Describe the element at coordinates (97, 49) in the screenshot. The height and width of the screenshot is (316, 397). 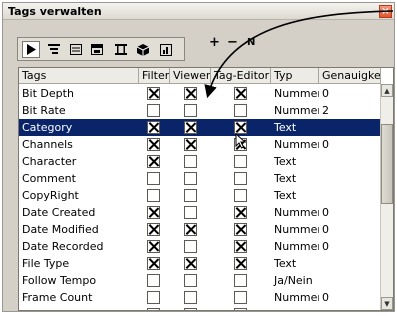
I see `window-icon` at that location.